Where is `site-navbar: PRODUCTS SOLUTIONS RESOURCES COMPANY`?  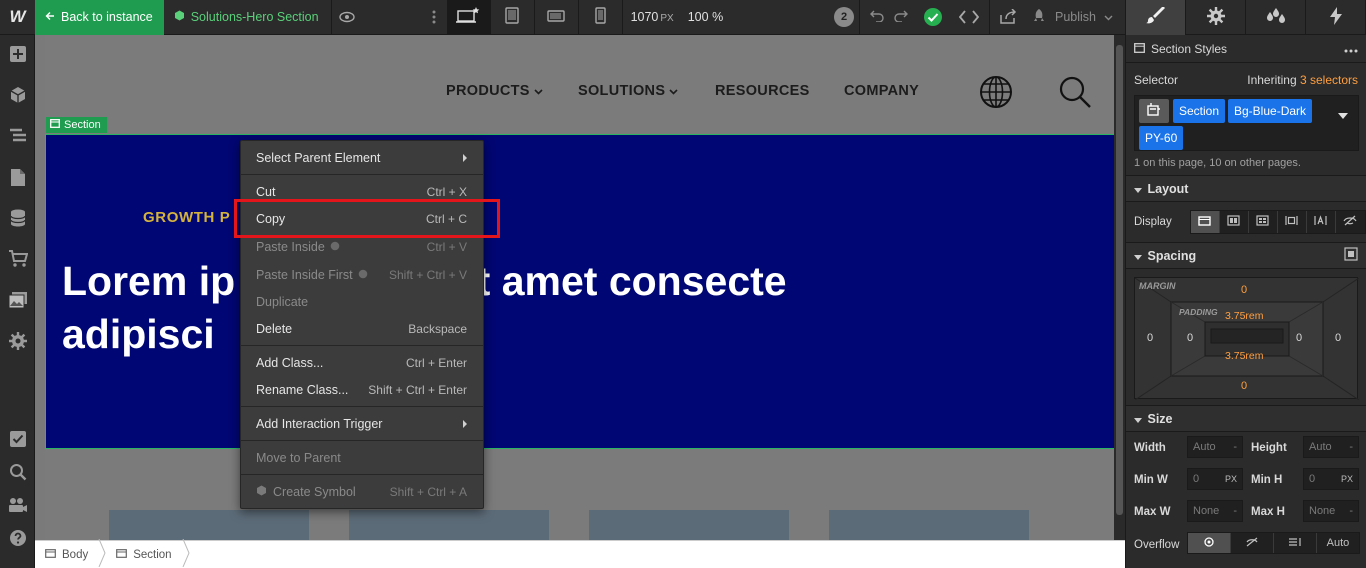 site-navbar: PRODUCTS SOLUTIONS RESOURCES COMPANY is located at coordinates (580, 85).